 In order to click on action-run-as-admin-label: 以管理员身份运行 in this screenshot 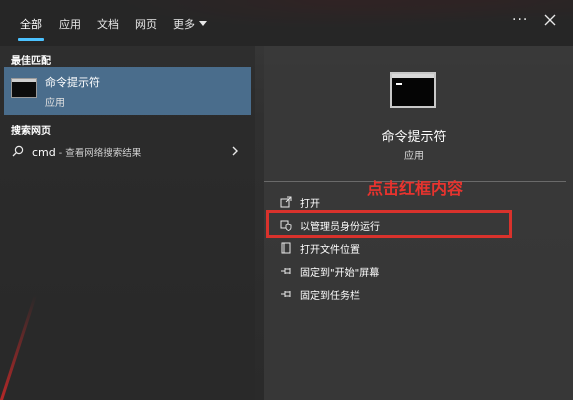, I will do `click(340, 227)`.